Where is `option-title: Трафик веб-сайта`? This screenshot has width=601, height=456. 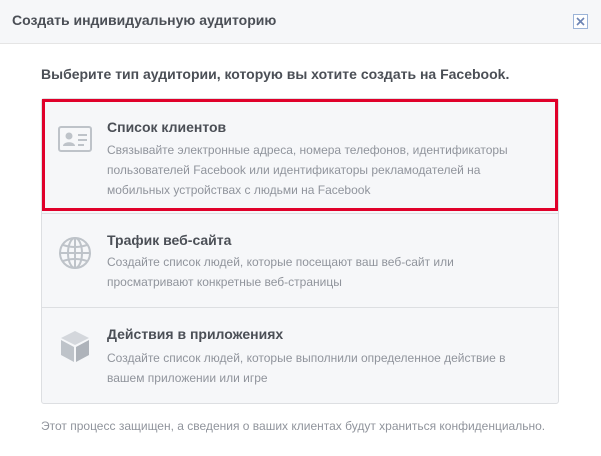
option-title: Трафик веб-сайта is located at coordinates (169, 240).